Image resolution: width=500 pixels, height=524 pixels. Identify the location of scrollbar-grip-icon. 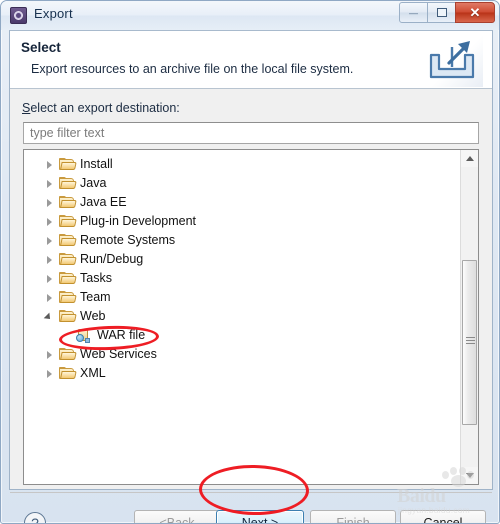
(470, 341).